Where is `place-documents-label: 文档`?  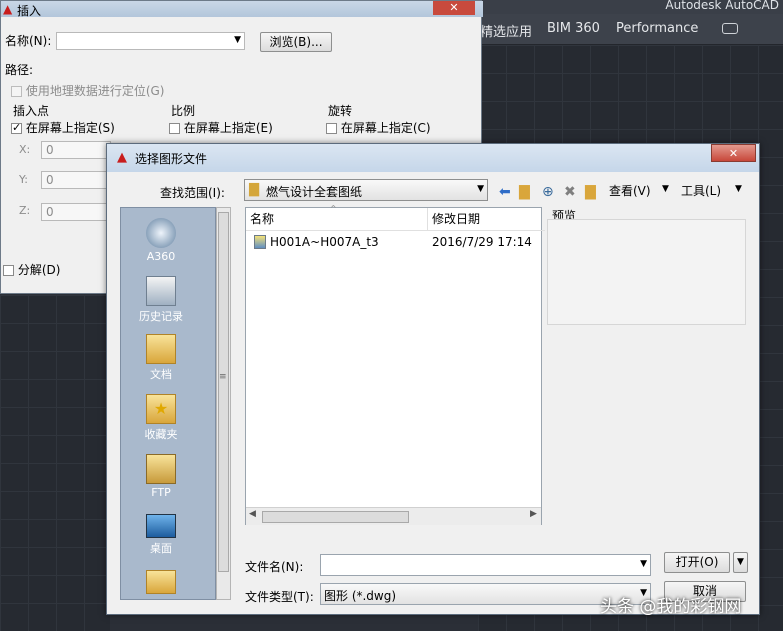
place-documents-label: 文档 is located at coordinates (161, 374).